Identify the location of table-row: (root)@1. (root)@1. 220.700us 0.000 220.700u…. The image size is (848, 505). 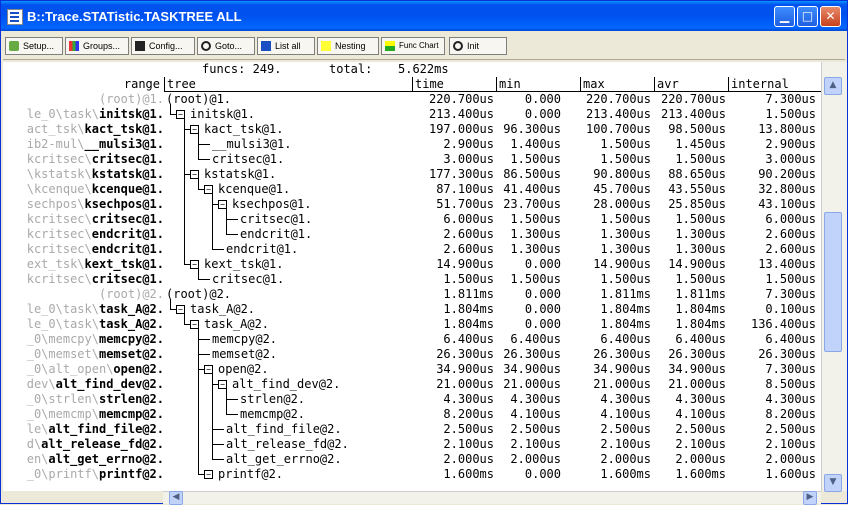
(412, 99).